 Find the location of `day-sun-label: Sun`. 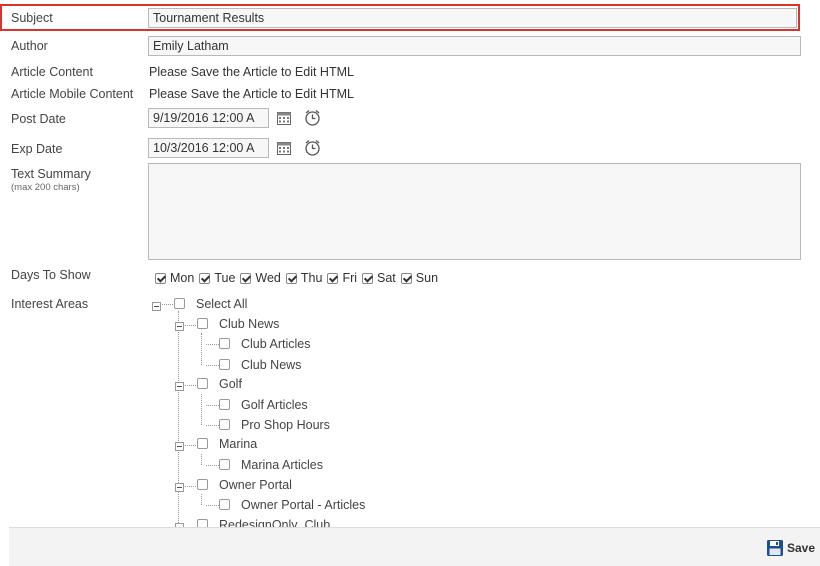

day-sun-label: Sun is located at coordinates (427, 278).